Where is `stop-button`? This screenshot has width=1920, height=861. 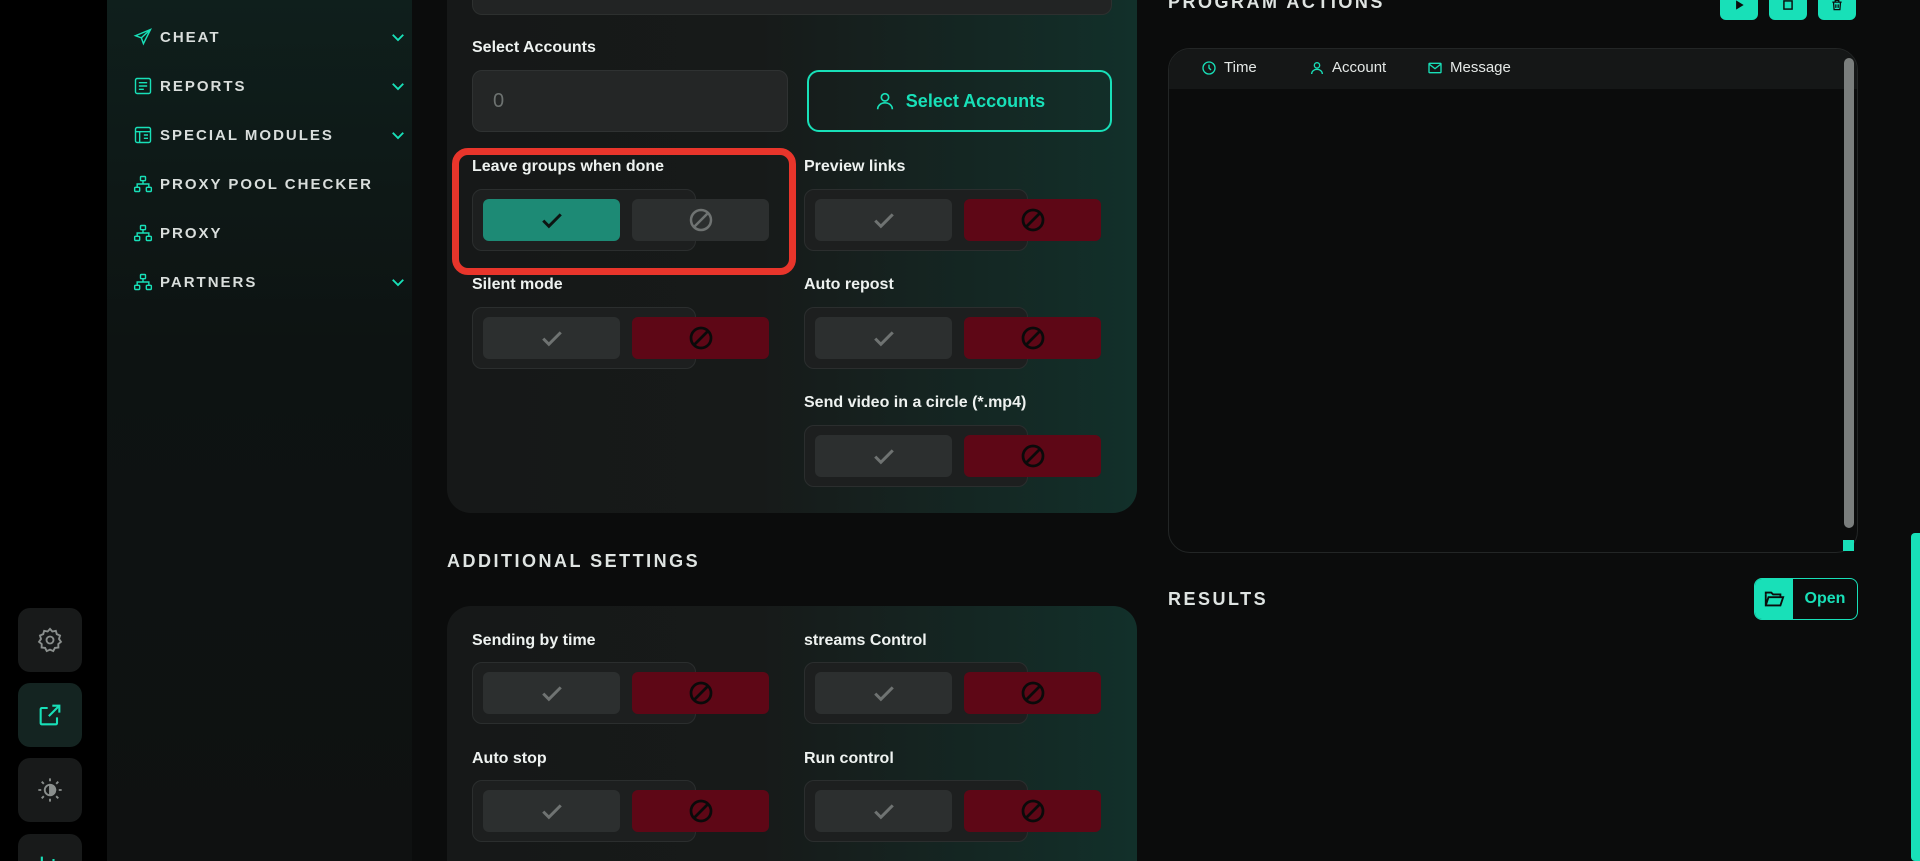 stop-button is located at coordinates (1788, 10).